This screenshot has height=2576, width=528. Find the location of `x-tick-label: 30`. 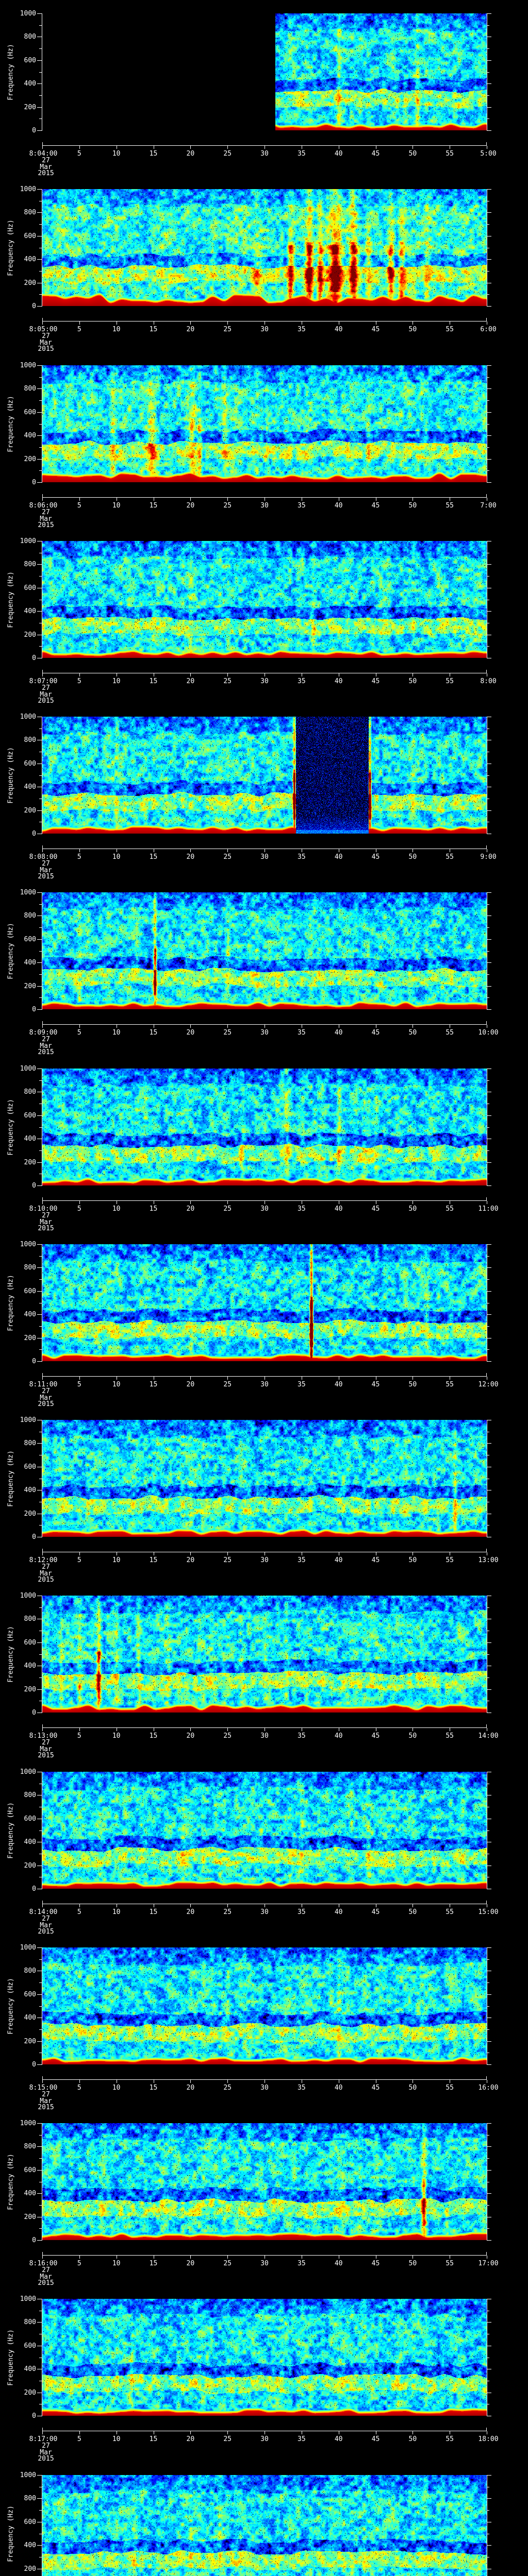

x-tick-label: 30 is located at coordinates (264, 154).